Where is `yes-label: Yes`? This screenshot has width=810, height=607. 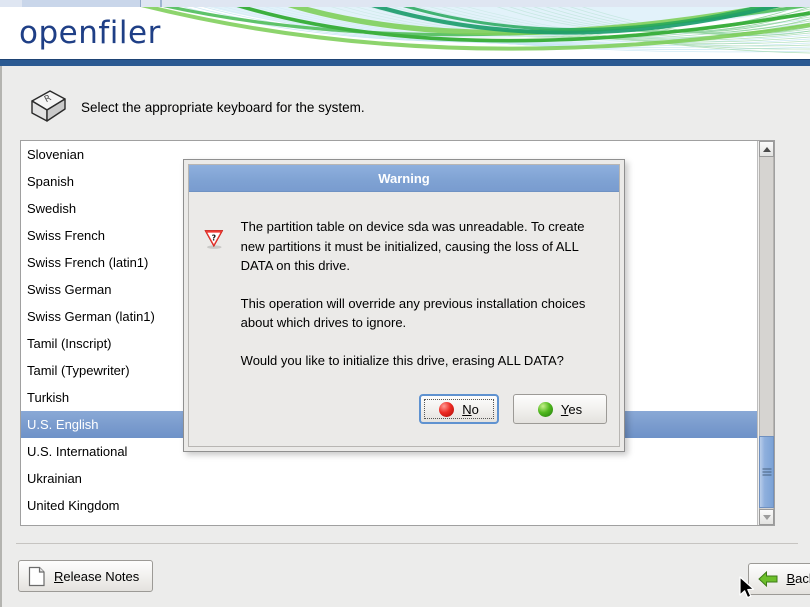
yes-label: Yes is located at coordinates (571, 409).